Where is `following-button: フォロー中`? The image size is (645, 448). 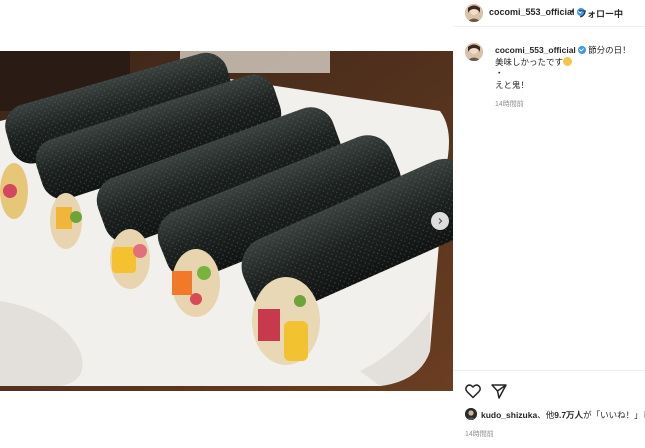
following-button: フォロー中 is located at coordinates (600, 13).